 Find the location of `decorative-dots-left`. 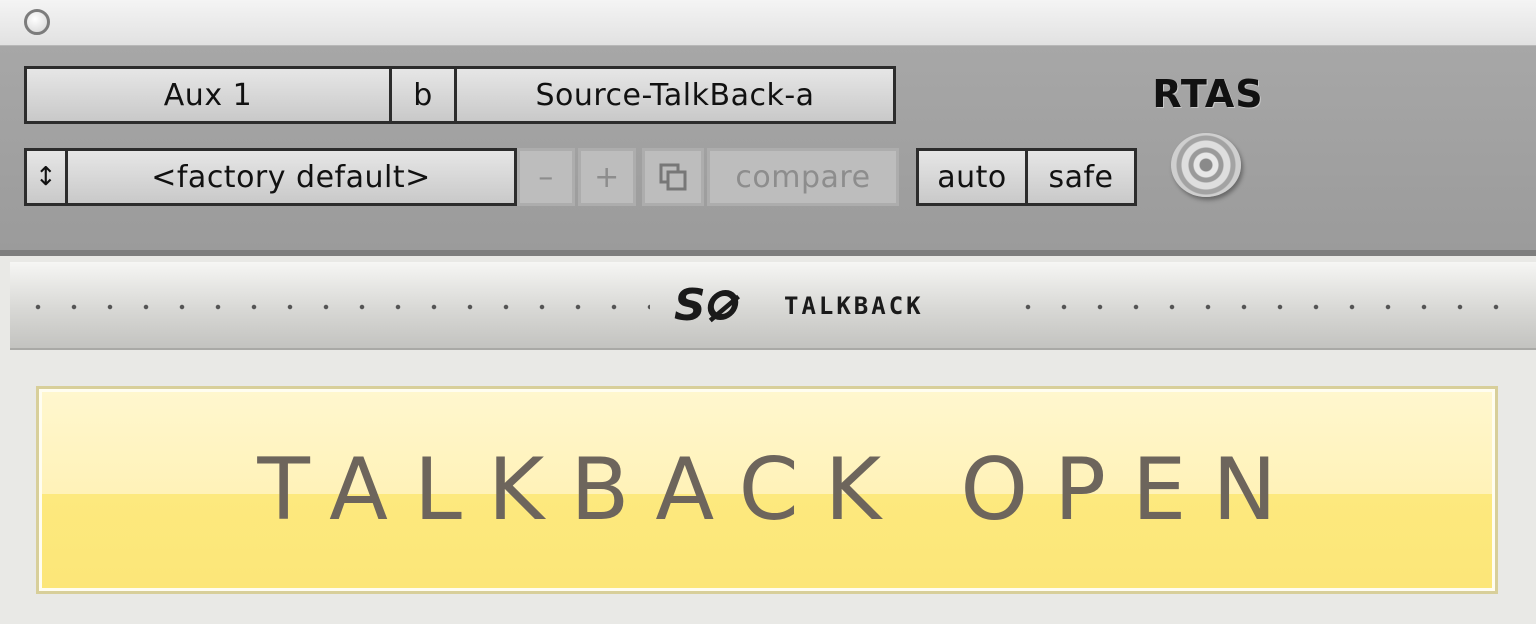

decorative-dots-left is located at coordinates (335, 307).